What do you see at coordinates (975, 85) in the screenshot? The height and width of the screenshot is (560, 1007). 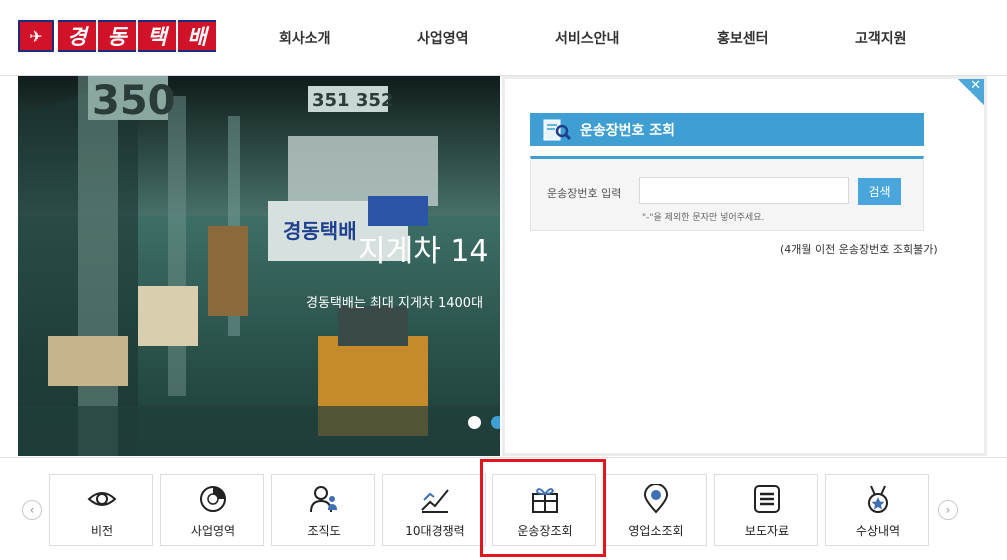 I see `close-icon: ✕` at bounding box center [975, 85].